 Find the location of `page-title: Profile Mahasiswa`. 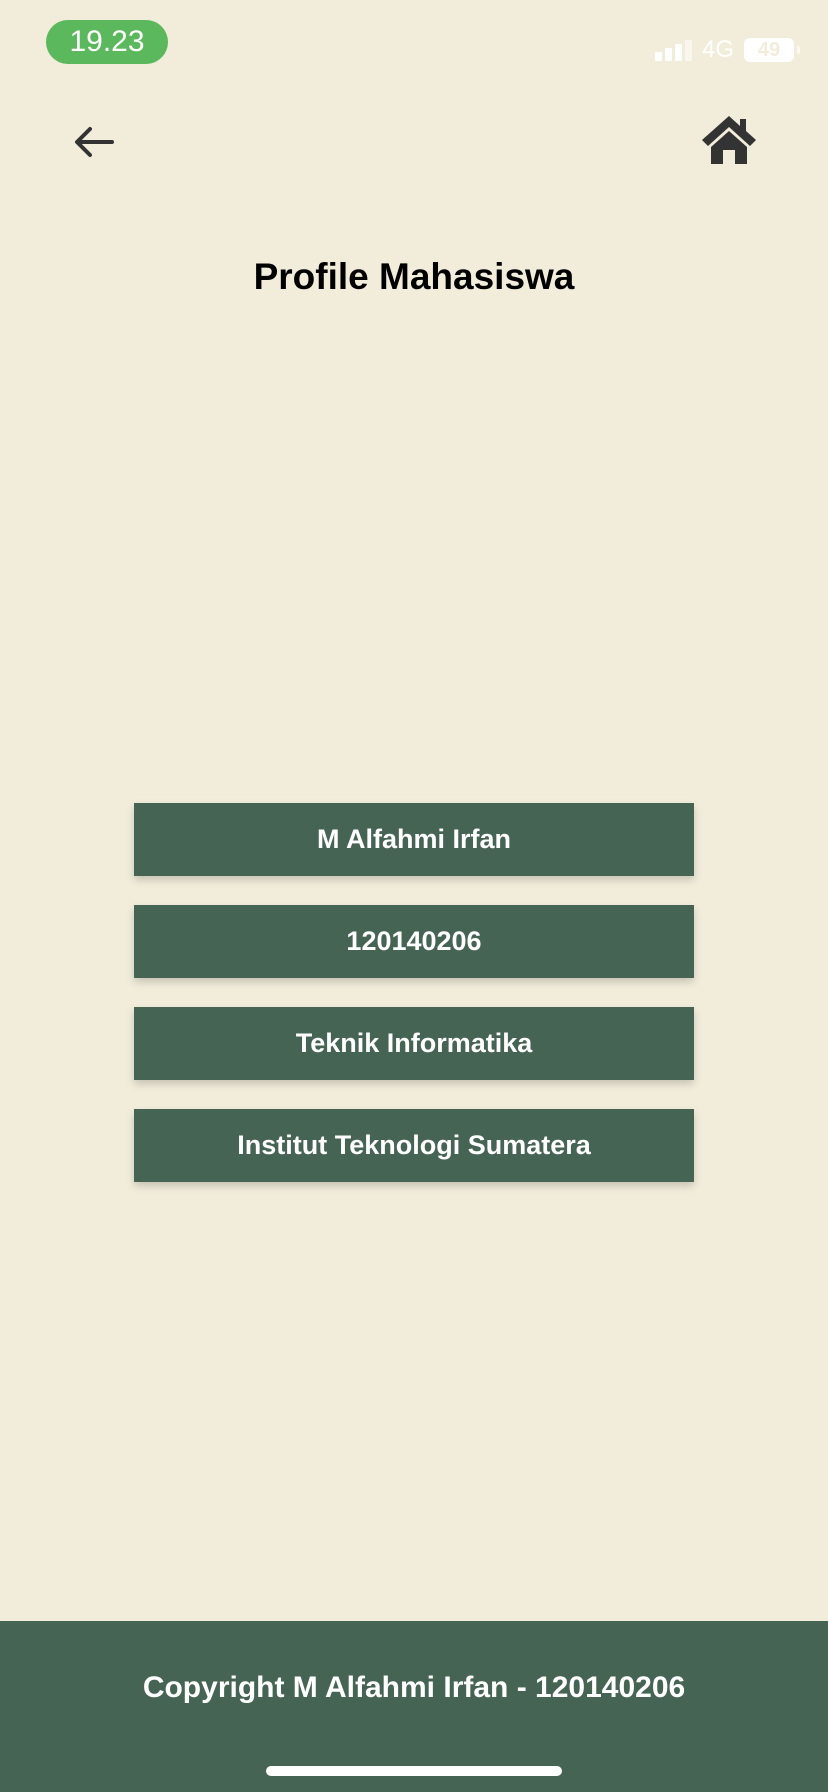

page-title: Profile Mahasiswa is located at coordinates (414, 276).